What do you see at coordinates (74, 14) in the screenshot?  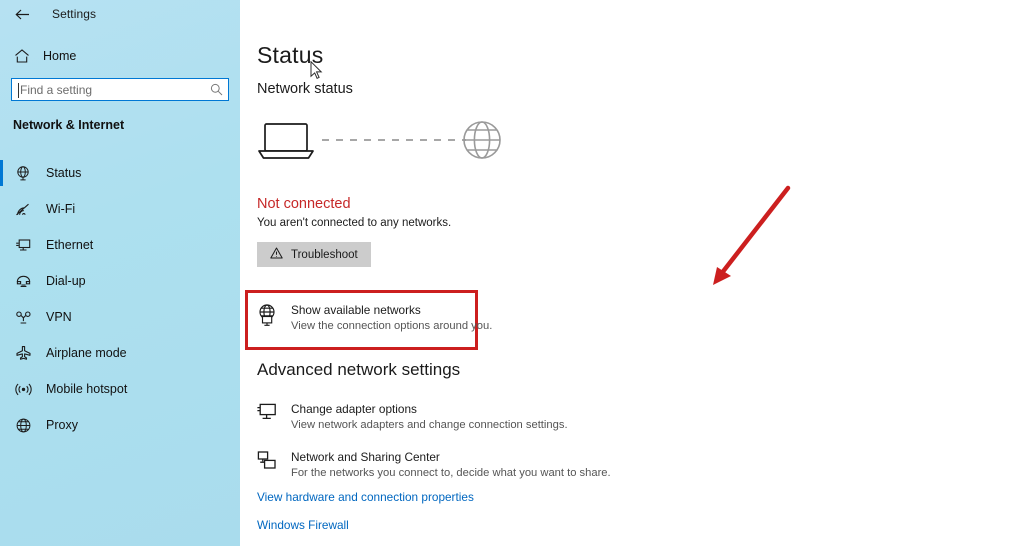 I see `app-title: Settings` at bounding box center [74, 14].